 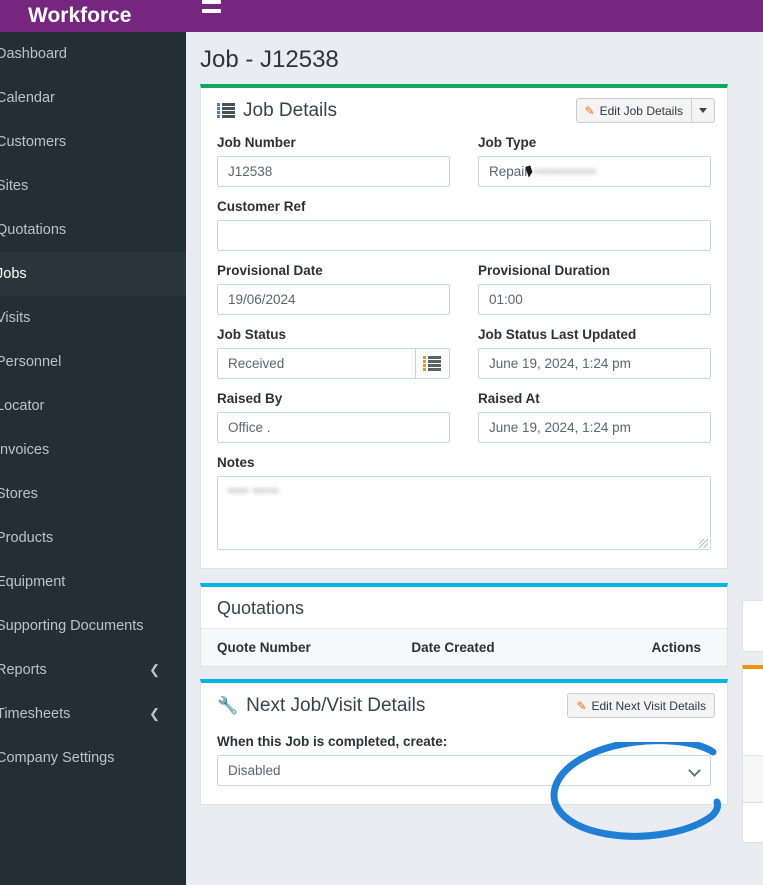 I want to click on input-customer-ref, so click(x=464, y=235).